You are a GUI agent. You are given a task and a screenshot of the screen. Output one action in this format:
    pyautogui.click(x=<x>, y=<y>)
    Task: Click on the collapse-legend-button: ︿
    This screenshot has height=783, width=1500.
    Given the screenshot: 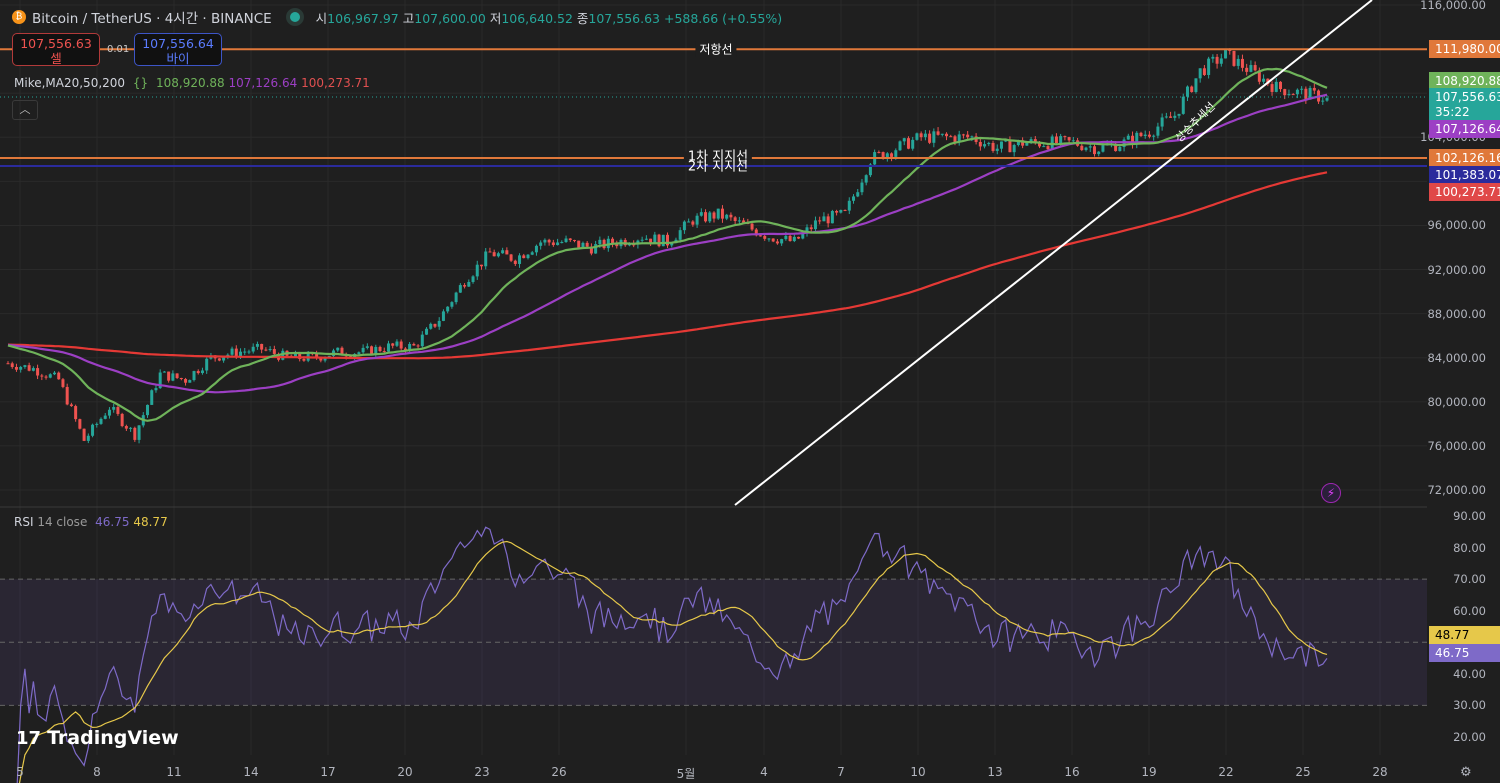 What is the action you would take?
    pyautogui.click(x=25, y=110)
    